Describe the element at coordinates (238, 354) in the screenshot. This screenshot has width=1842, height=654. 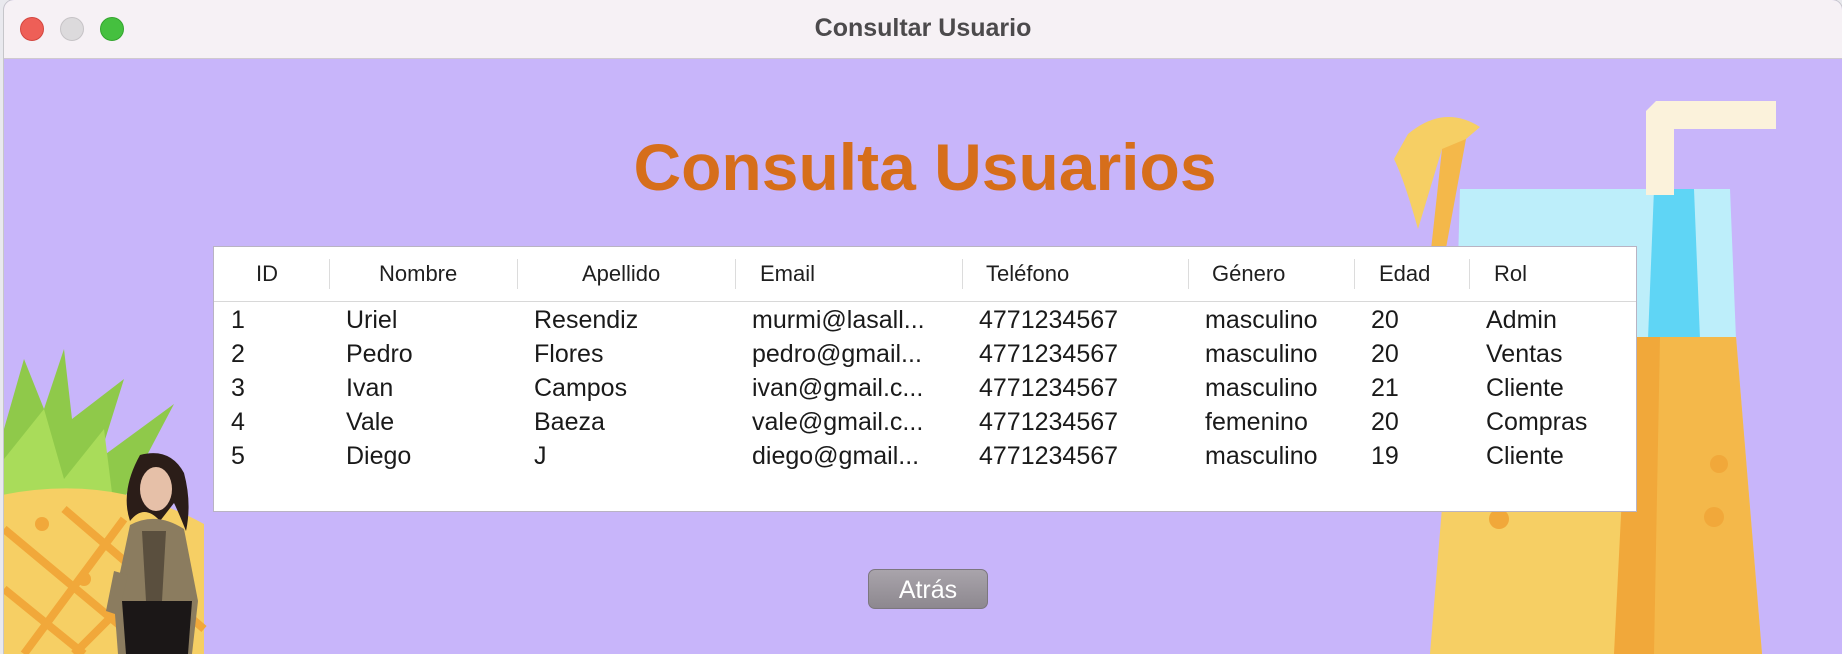
I see `cell-id: 2` at that location.